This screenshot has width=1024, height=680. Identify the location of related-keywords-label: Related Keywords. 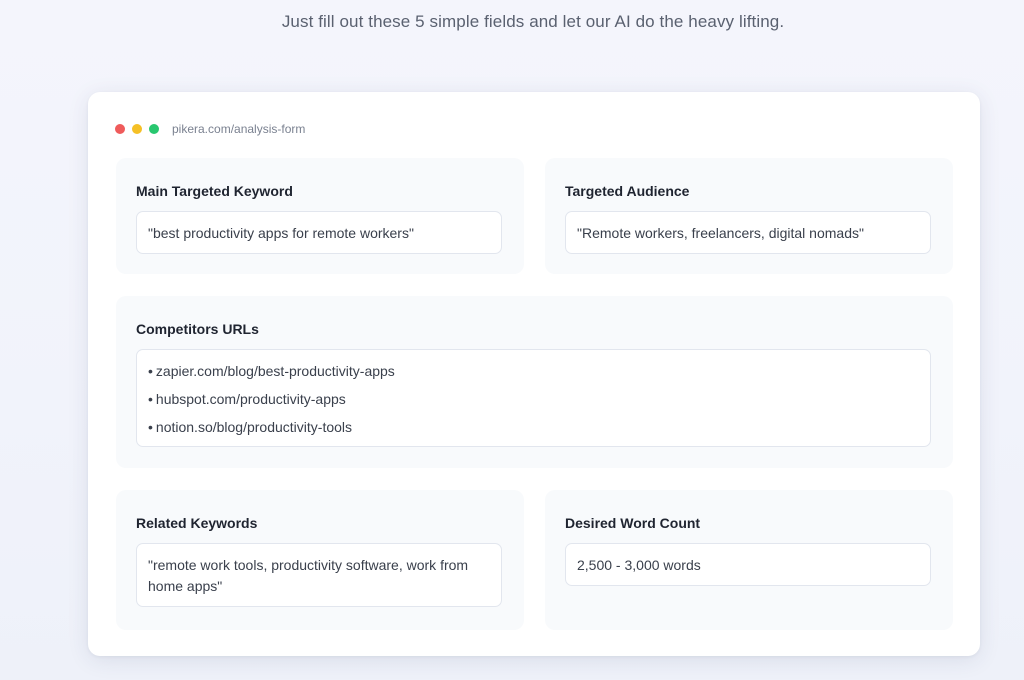
(197, 523).